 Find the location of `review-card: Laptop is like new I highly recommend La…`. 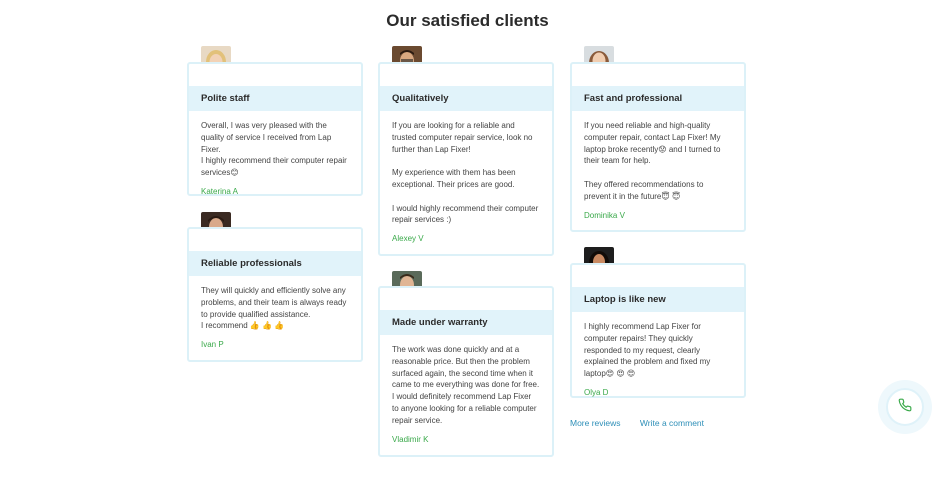

review-card: Laptop is like new I highly recommend La… is located at coordinates (658, 330).